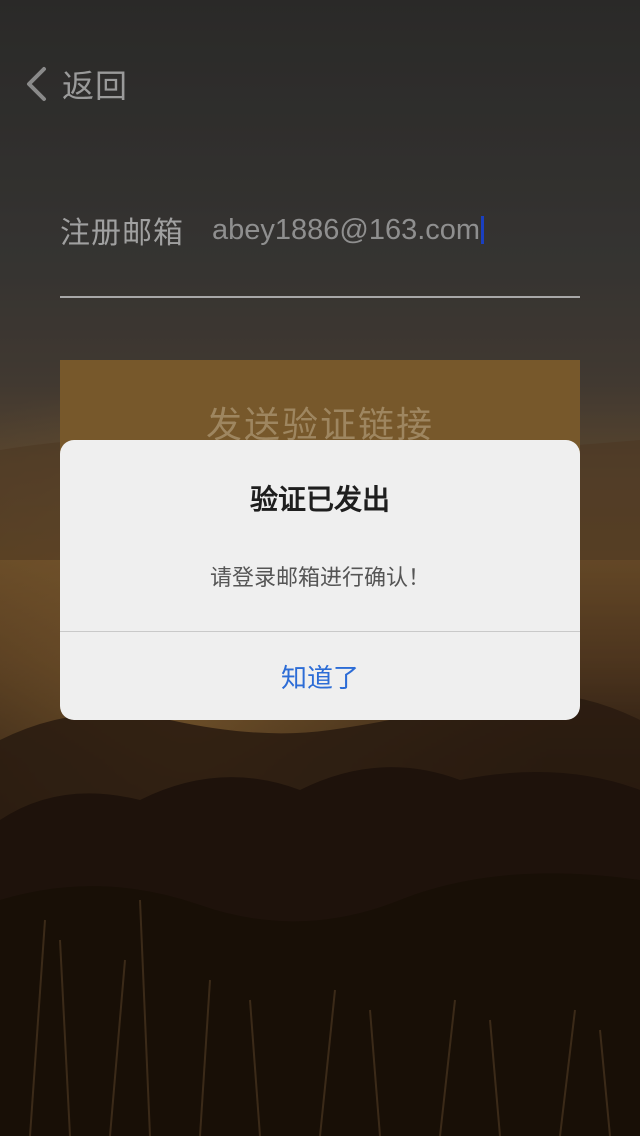 This screenshot has height=1136, width=640. Describe the element at coordinates (122, 233) in the screenshot. I see `email-label: 注册邮箱` at that location.